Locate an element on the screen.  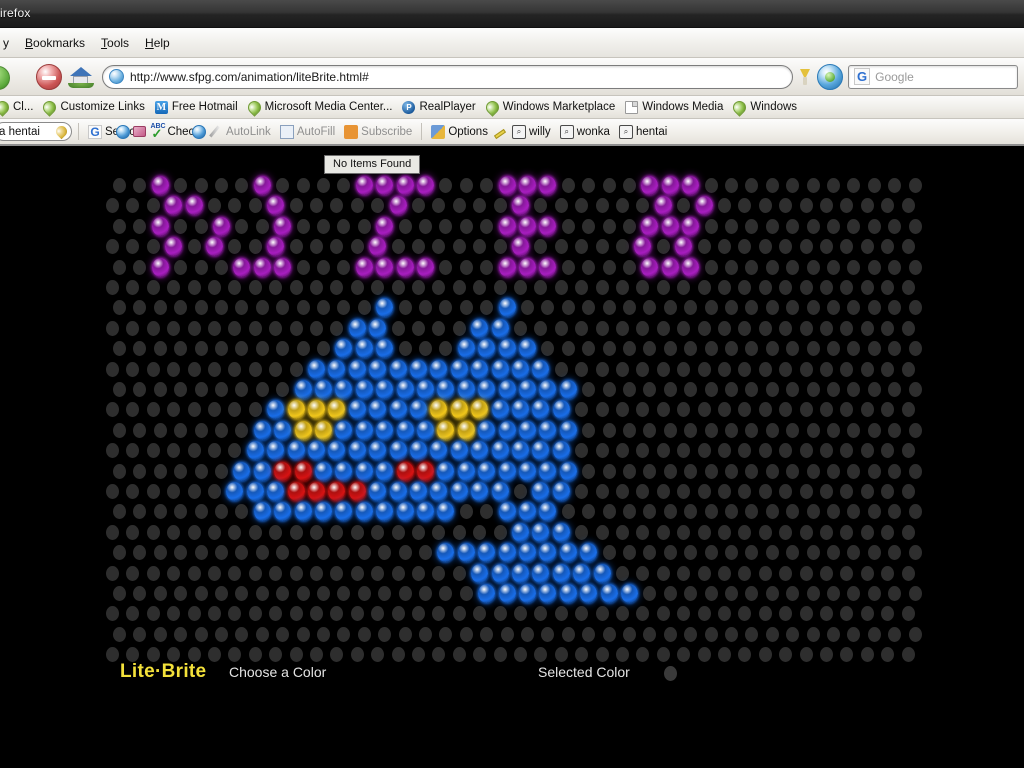
google-toolbar-willy: ⌕ willy is located at coordinates (531, 132).